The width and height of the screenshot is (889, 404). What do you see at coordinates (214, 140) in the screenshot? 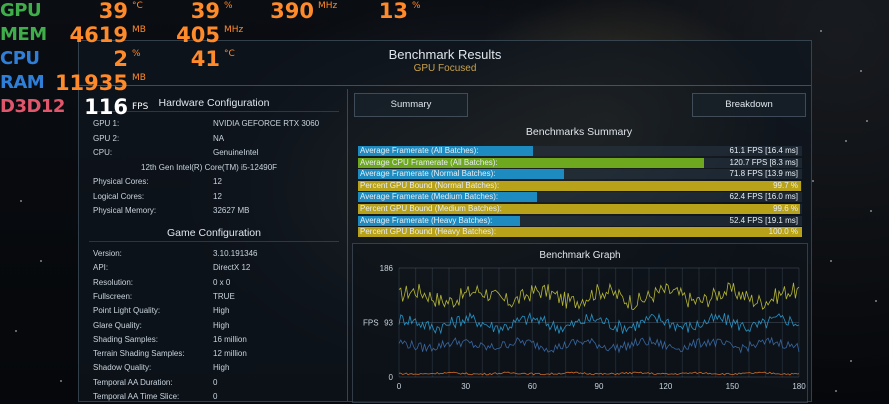
I see `config-row: GPU 2: NA` at bounding box center [214, 140].